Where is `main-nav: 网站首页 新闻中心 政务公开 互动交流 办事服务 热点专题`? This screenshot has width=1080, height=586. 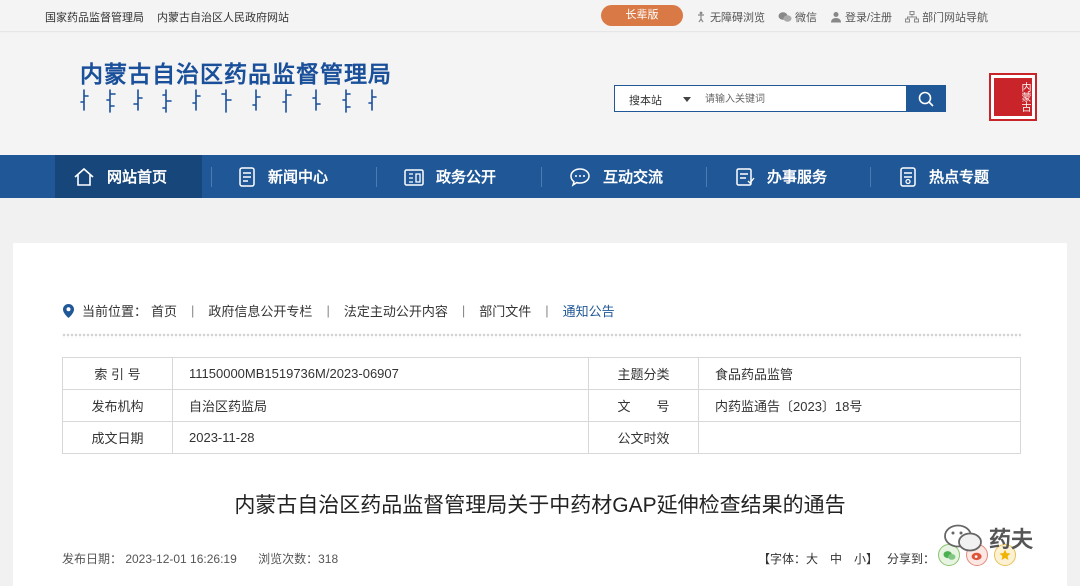 main-nav: 网站首页 新闻中心 政务公开 互动交流 办事服务 热点专题 is located at coordinates (540, 176).